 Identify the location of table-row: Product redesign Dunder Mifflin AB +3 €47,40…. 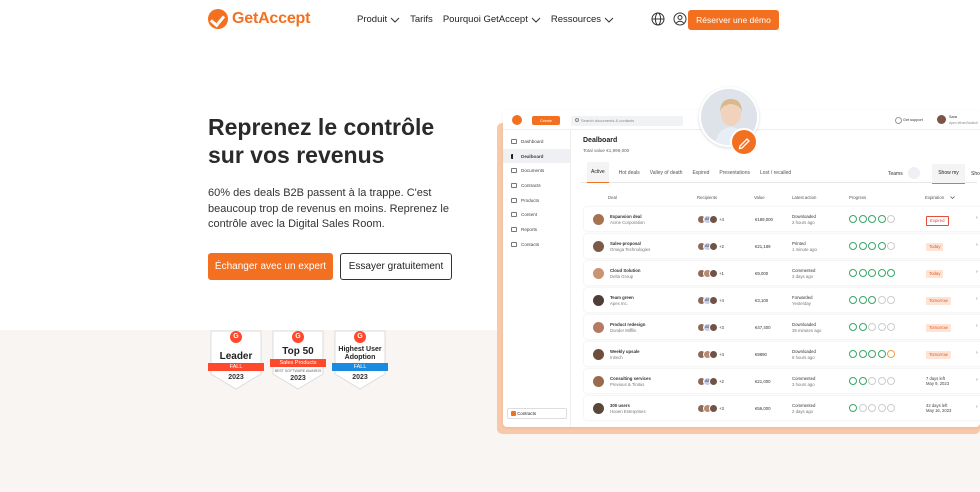
(782, 327).